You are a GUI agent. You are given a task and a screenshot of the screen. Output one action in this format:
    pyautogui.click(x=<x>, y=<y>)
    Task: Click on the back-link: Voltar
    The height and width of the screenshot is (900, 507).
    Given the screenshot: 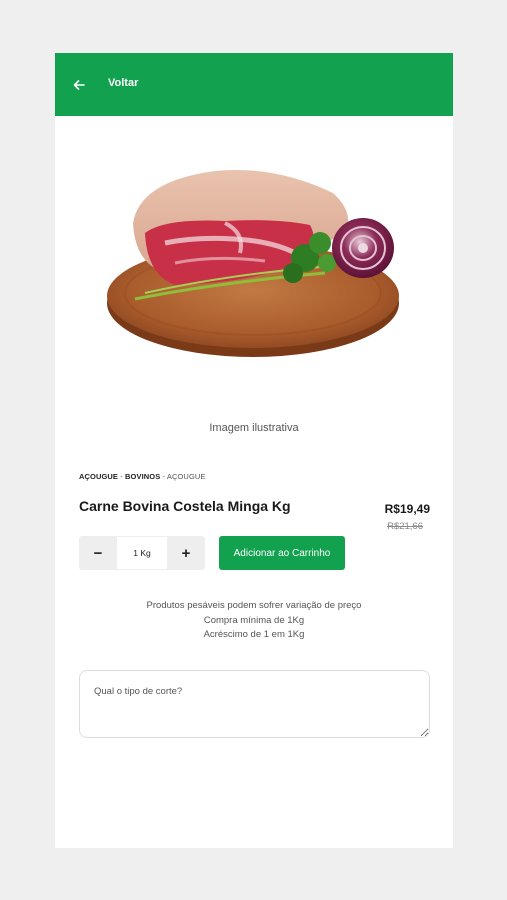 What is the action you would take?
    pyautogui.click(x=123, y=83)
    